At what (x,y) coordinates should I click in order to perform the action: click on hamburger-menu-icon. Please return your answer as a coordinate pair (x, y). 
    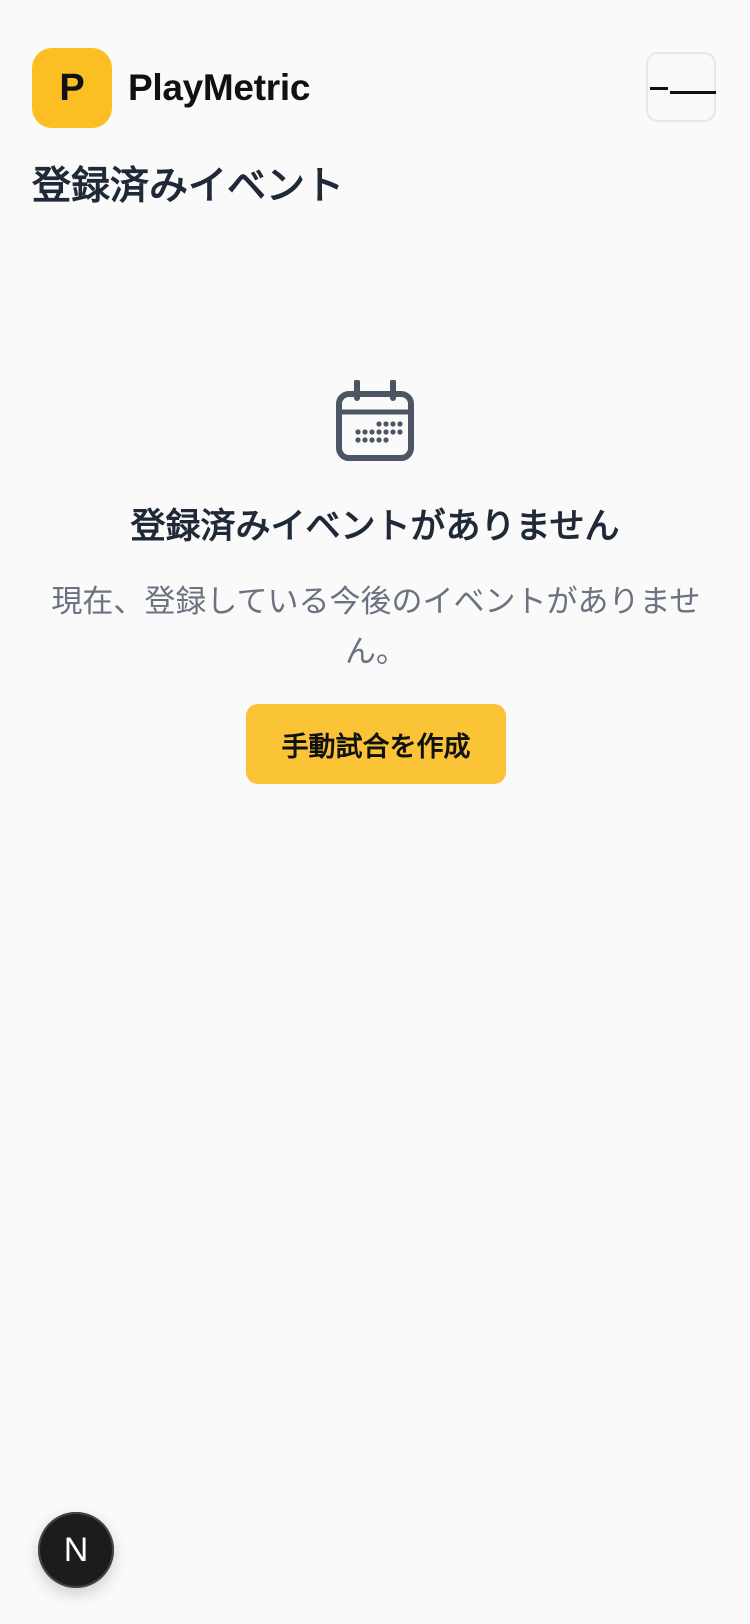
    Looking at the image, I should click on (683, 90).